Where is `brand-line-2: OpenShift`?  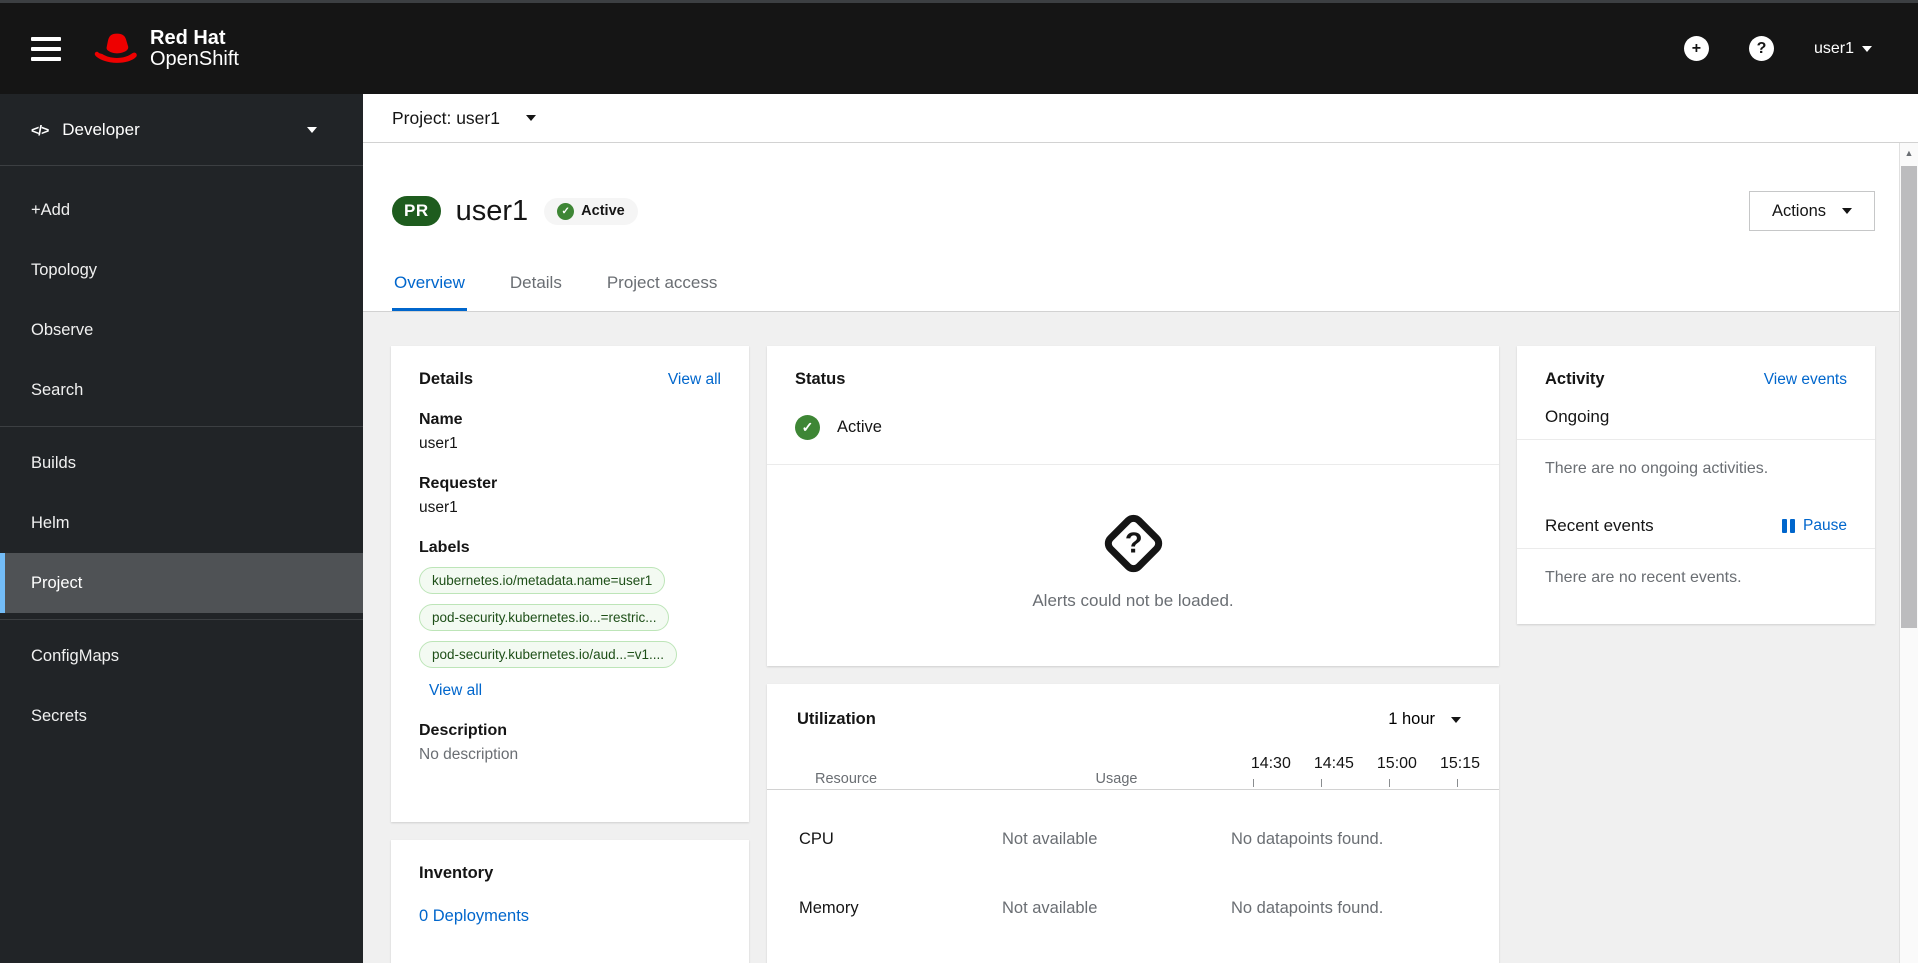
brand-line-2: OpenShift is located at coordinates (194, 58).